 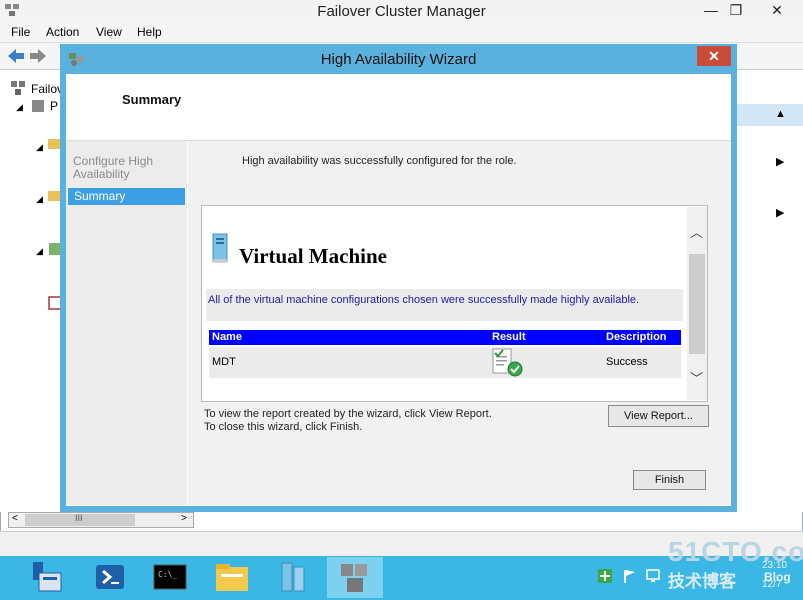 What do you see at coordinates (766, 115) in the screenshot?
I see `actions-header: ▲` at bounding box center [766, 115].